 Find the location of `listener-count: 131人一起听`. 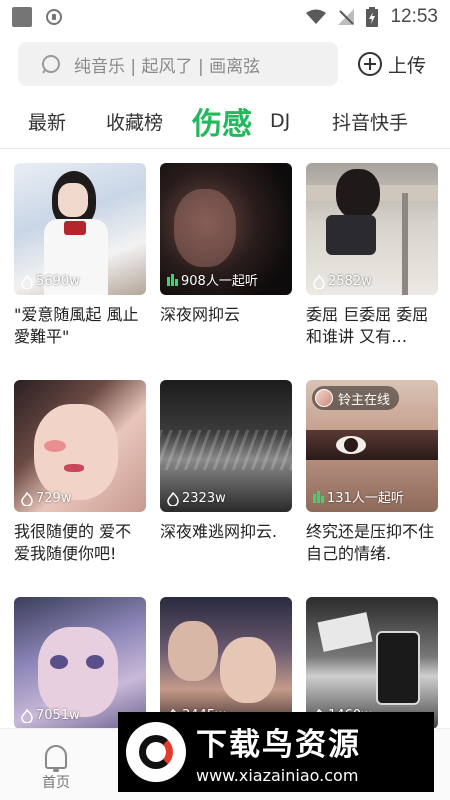

listener-count: 131人一起听 is located at coordinates (358, 496).